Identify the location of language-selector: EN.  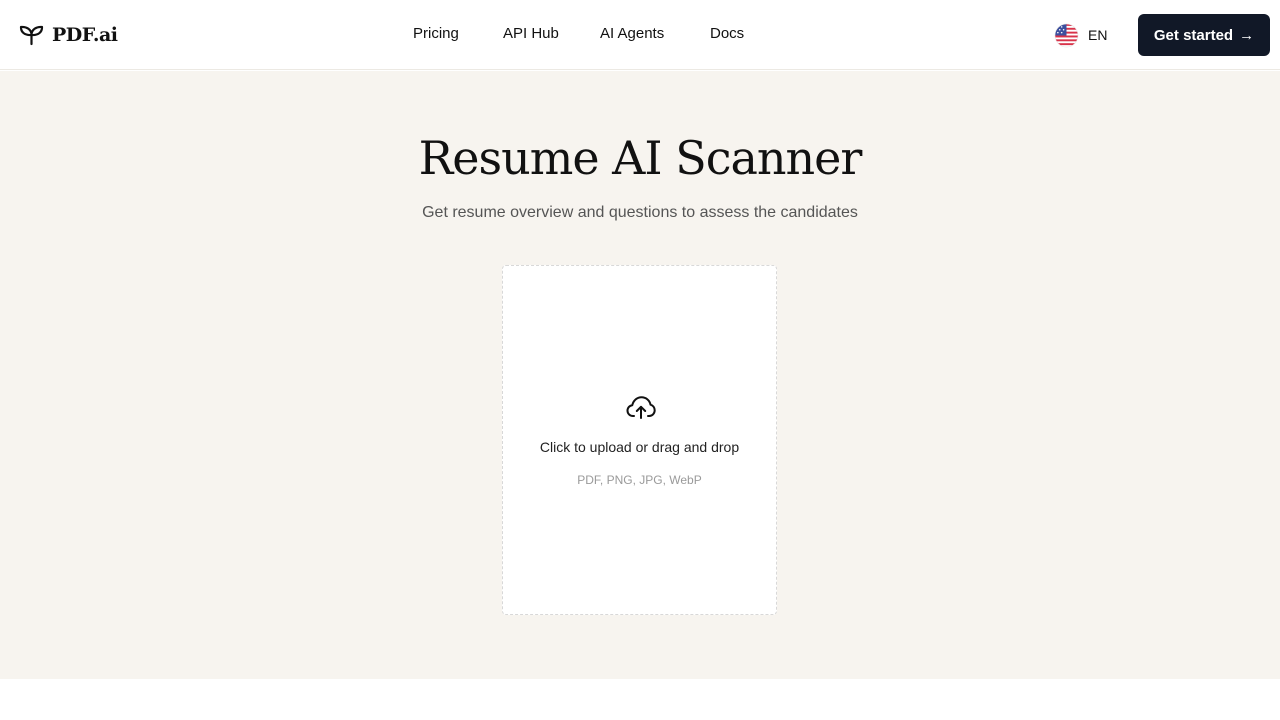
(1080, 35).